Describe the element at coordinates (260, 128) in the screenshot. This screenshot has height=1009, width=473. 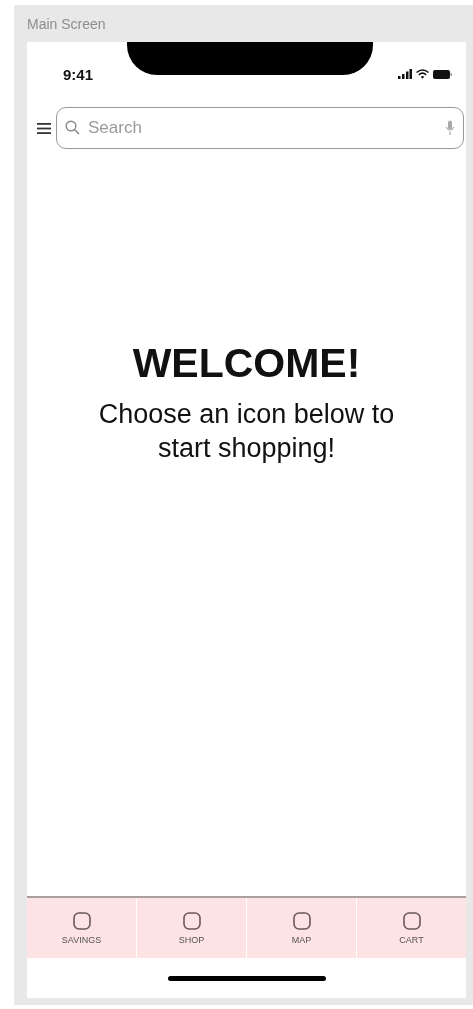
I see `search-field: Search` at that location.